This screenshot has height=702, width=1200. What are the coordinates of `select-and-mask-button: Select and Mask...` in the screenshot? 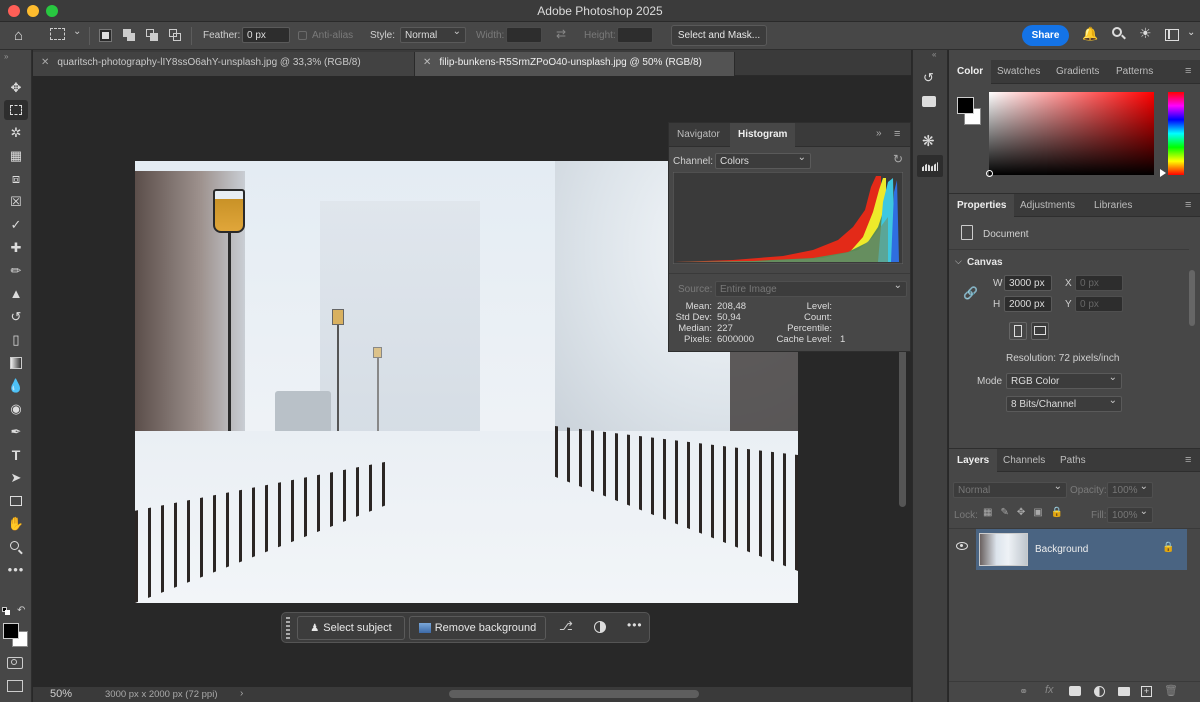 It's located at (719, 35).